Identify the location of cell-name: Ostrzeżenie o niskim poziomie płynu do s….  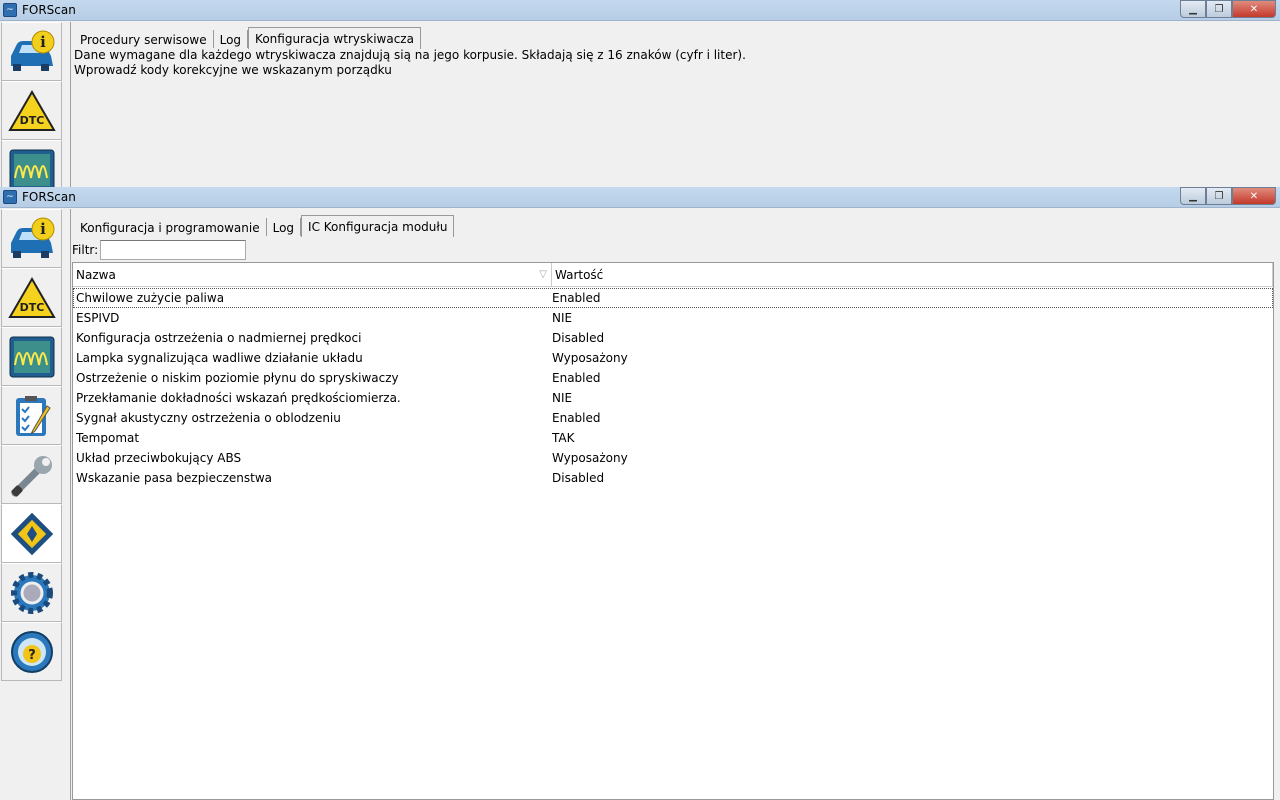
(237, 378).